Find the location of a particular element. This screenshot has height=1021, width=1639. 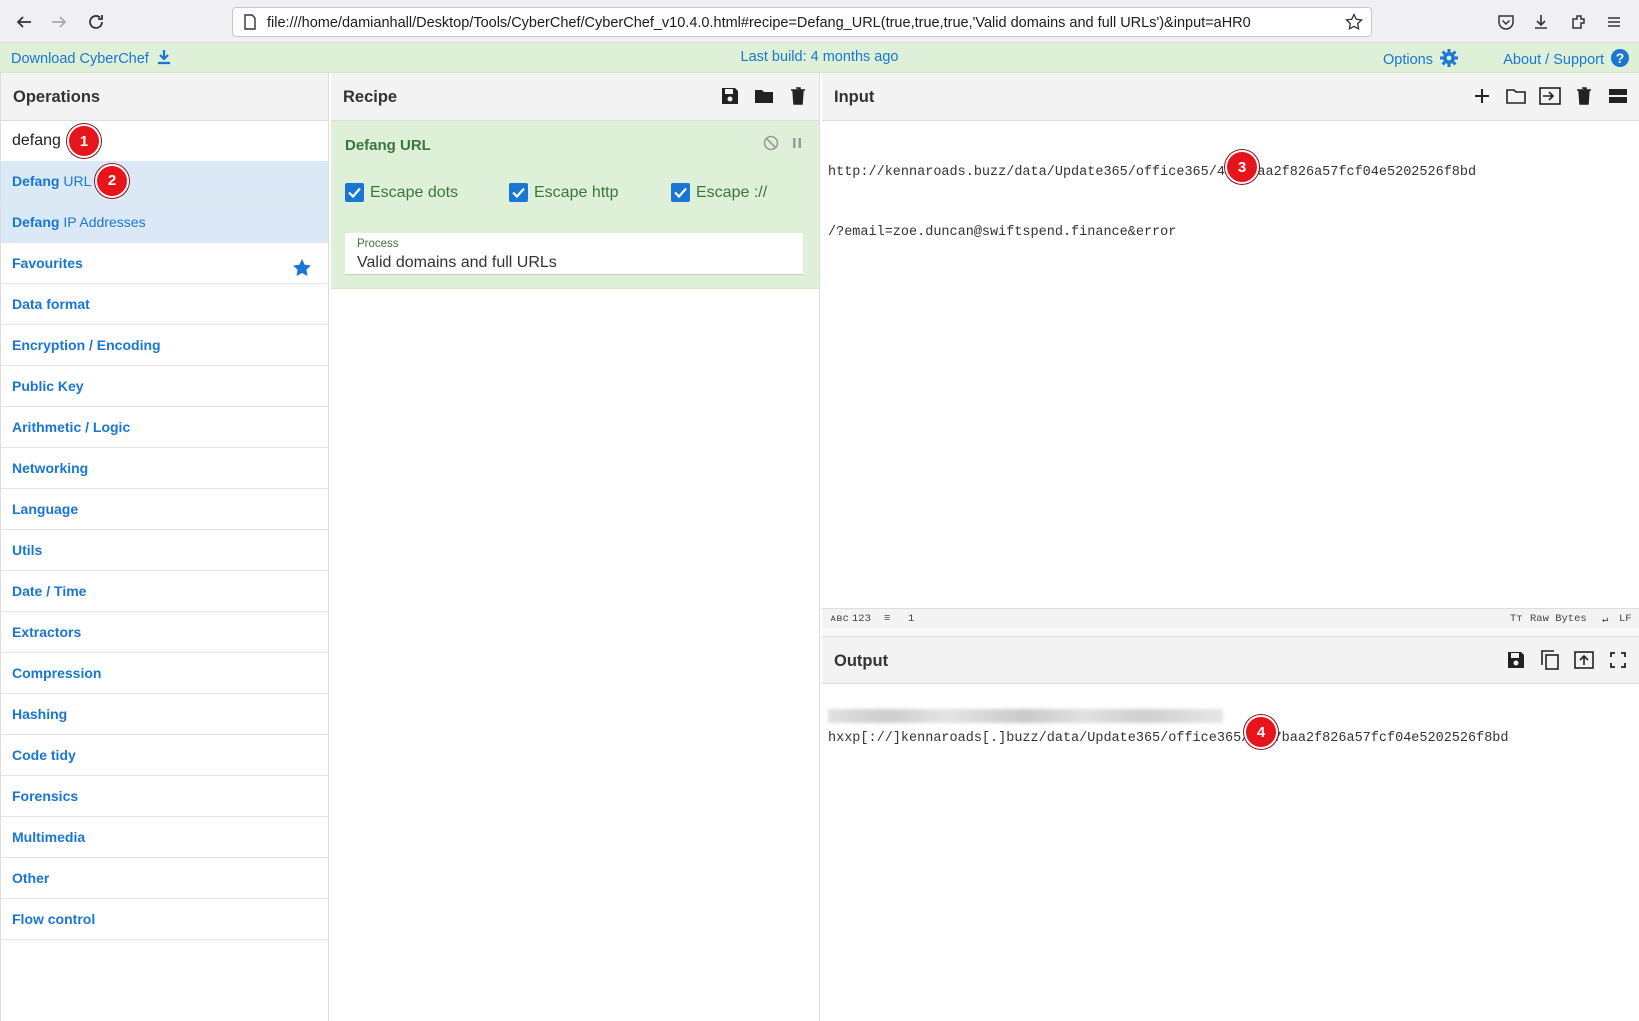

options-button: Options is located at coordinates (1421, 60).